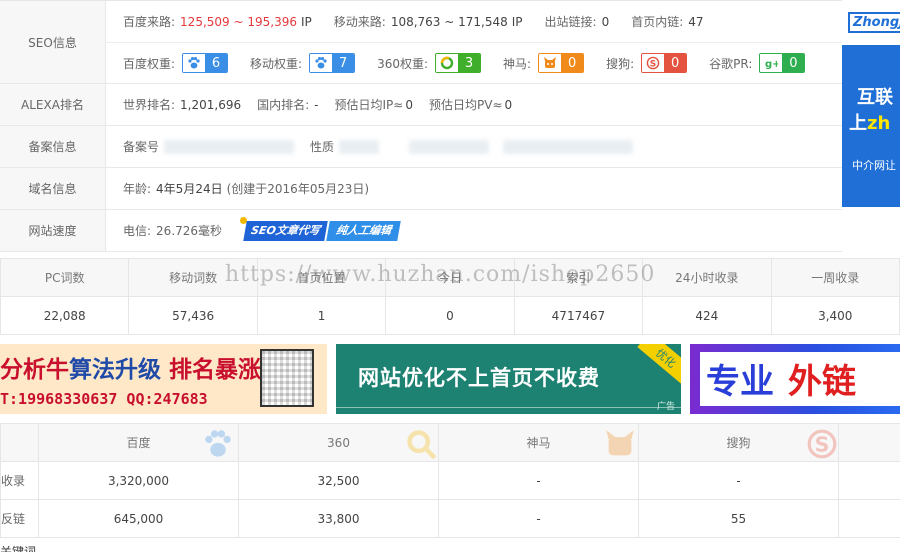 This screenshot has height=552, width=900. Describe the element at coordinates (215, 370) in the screenshot. I see `ad1-slogan2: 排名暴涨` at that location.